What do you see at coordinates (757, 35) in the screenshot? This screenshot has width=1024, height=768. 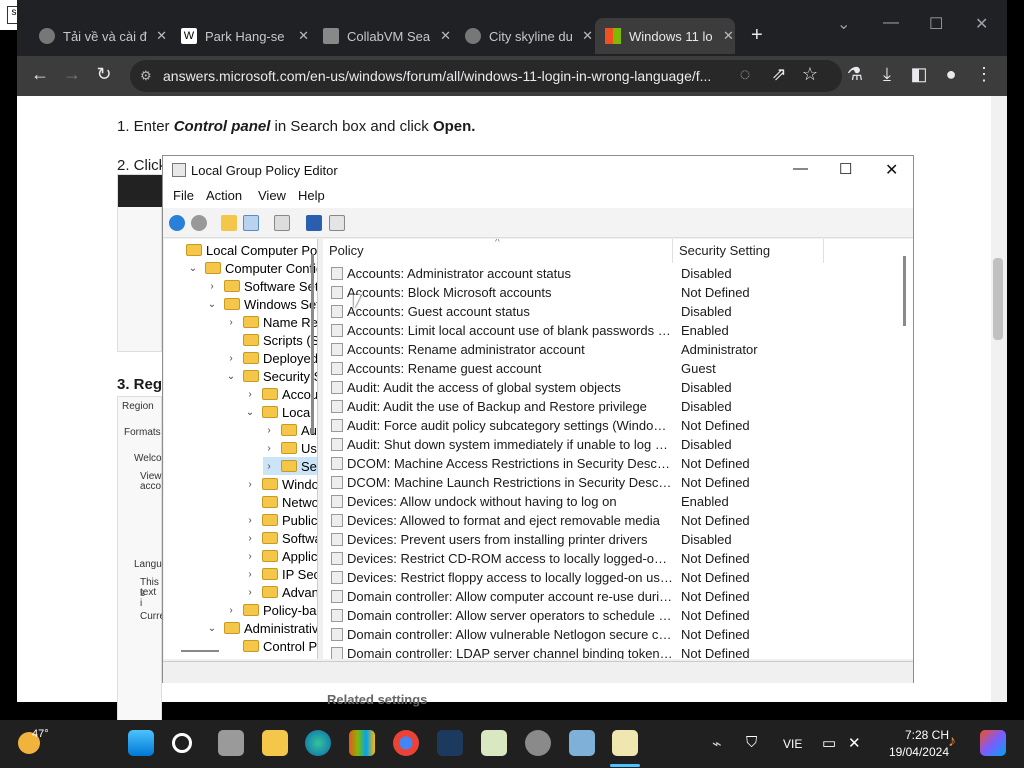 I see `new-tab-icon: +` at bounding box center [757, 35].